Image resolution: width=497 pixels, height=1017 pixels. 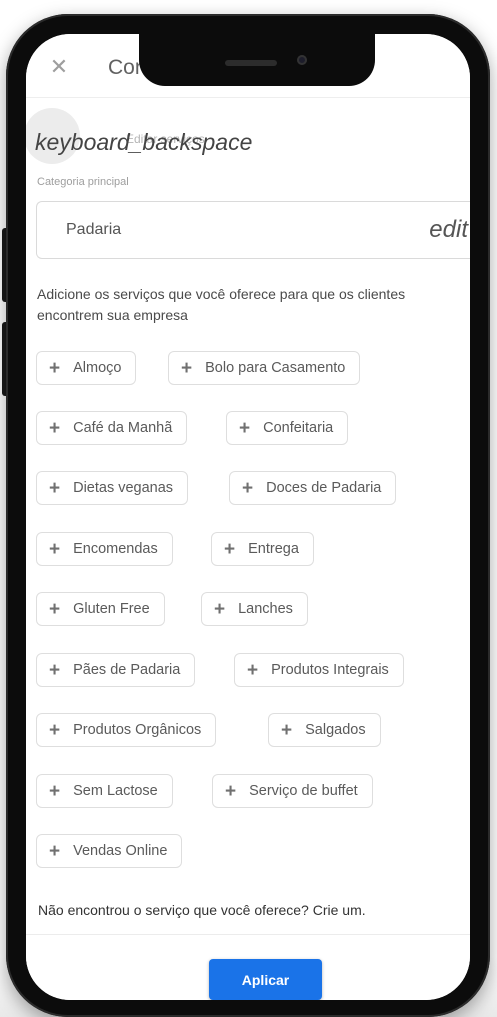 I want to click on service-chip-label: Vendas Online, so click(x=120, y=851).